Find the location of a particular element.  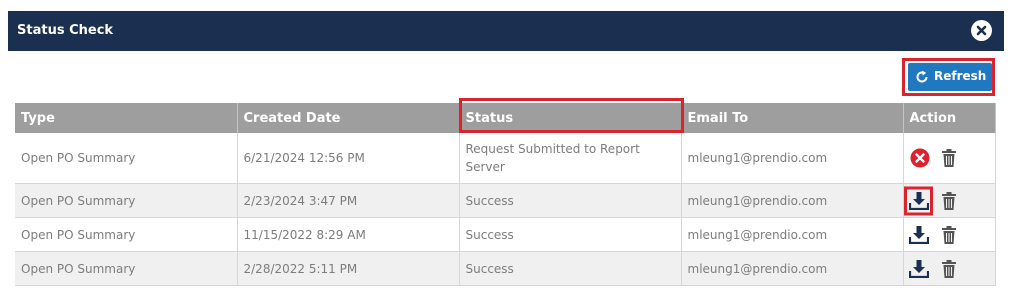

refresh-label: Refresh is located at coordinates (960, 76).